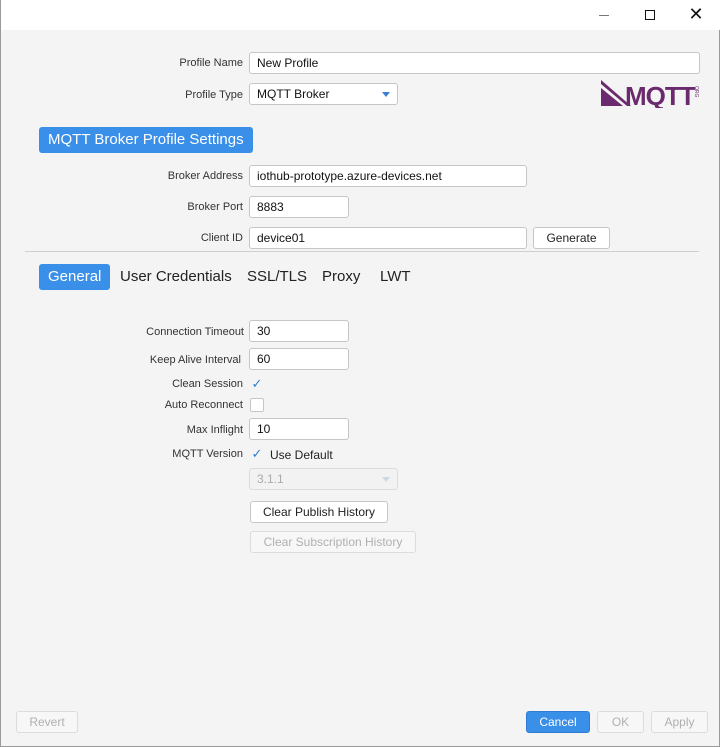 This screenshot has width=720, height=747. Describe the element at coordinates (203, 405) in the screenshot. I see `auto-reconnect-label: Auto Reconnect` at that location.